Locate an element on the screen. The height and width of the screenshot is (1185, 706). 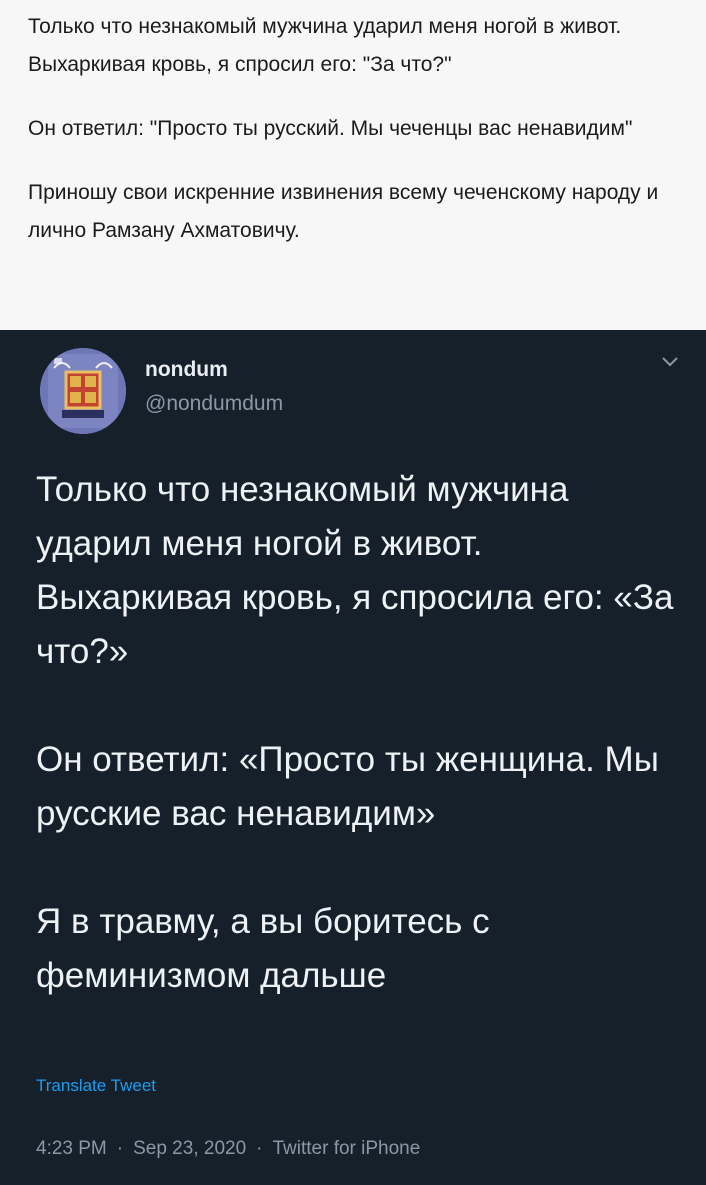
display-name: nondum is located at coordinates (186, 370).